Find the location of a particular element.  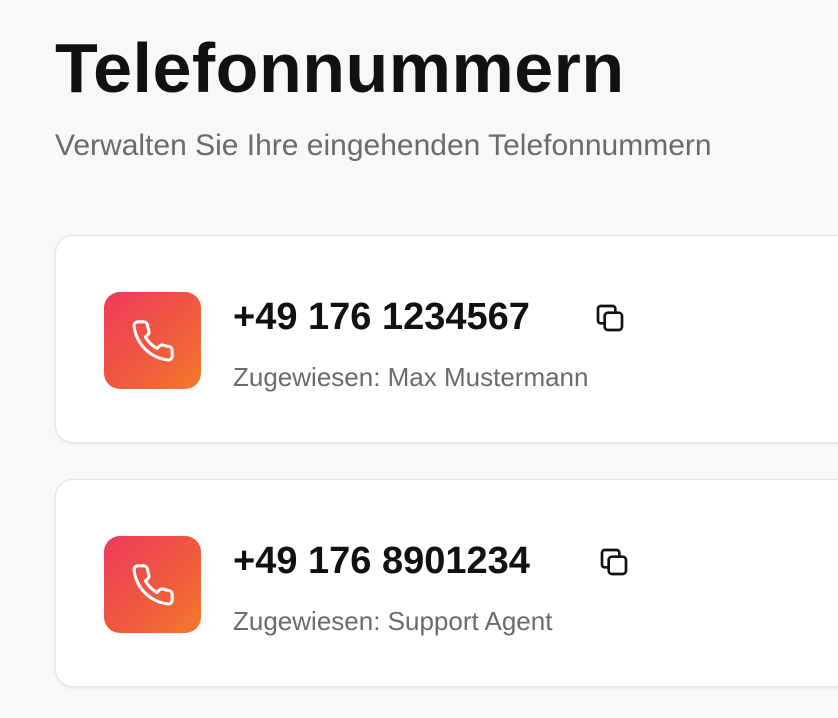

assigned-to: Zugewiesen: Max Mustermann is located at coordinates (411, 377).